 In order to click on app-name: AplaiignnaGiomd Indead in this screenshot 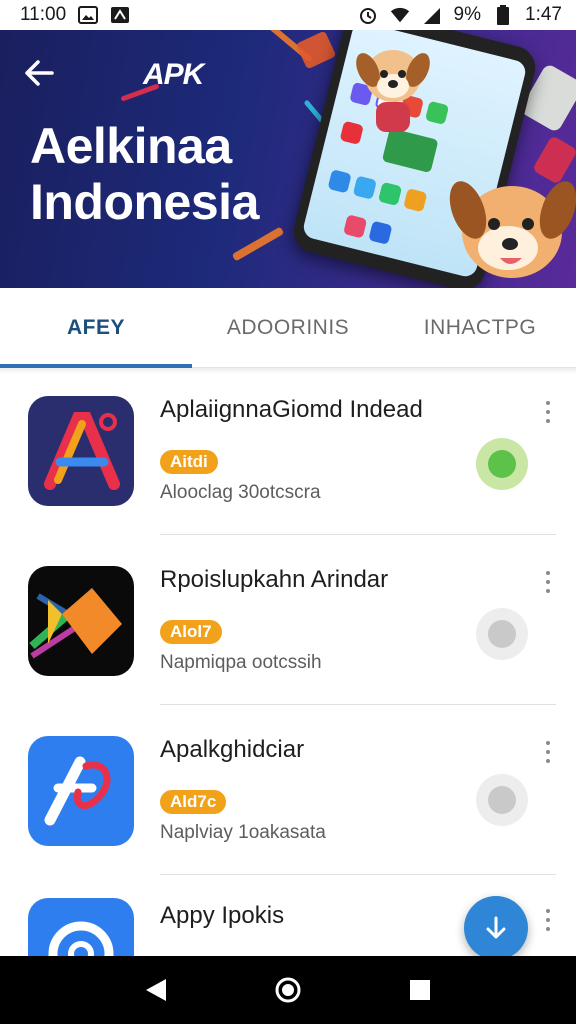, I will do `click(291, 409)`.